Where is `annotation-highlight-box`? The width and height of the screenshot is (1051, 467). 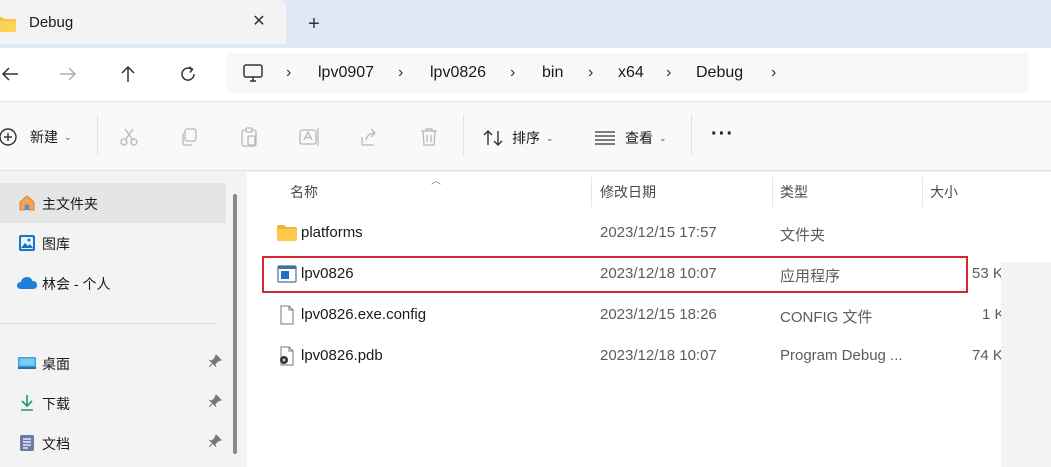 annotation-highlight-box is located at coordinates (615, 274).